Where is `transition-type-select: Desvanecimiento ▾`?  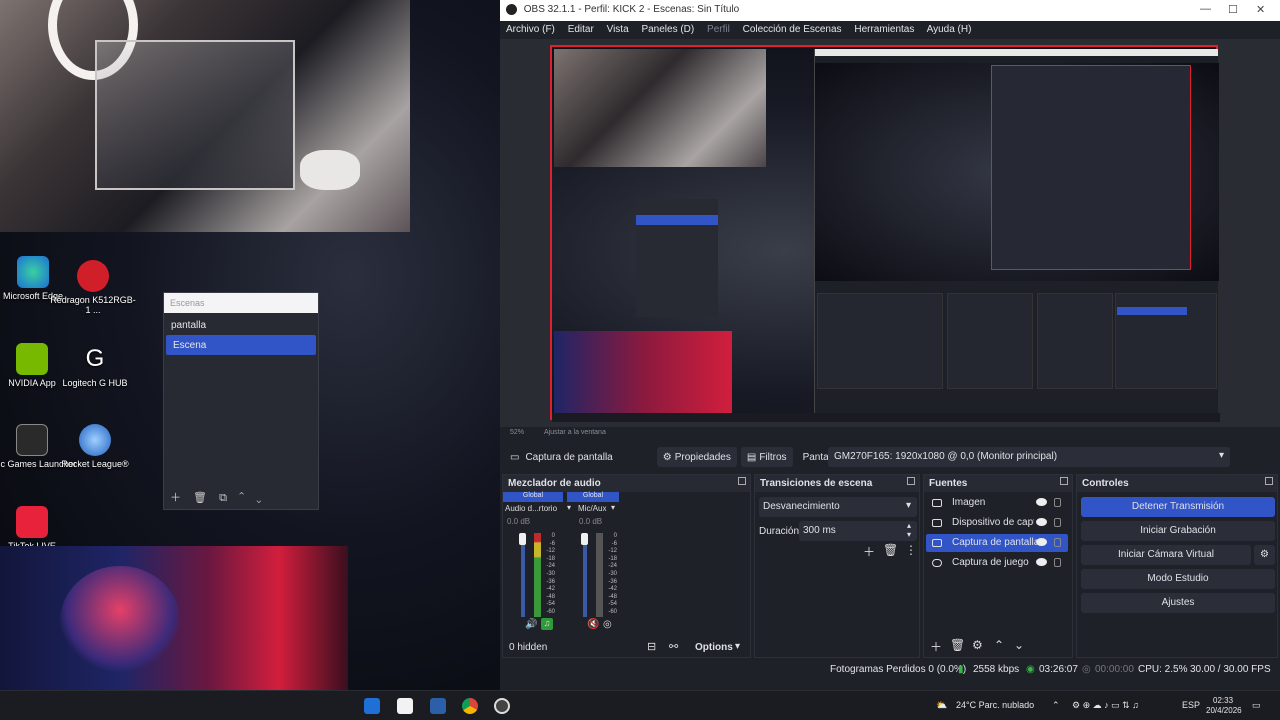
transition-type-select: Desvanecimiento ▾ is located at coordinates (838, 507).